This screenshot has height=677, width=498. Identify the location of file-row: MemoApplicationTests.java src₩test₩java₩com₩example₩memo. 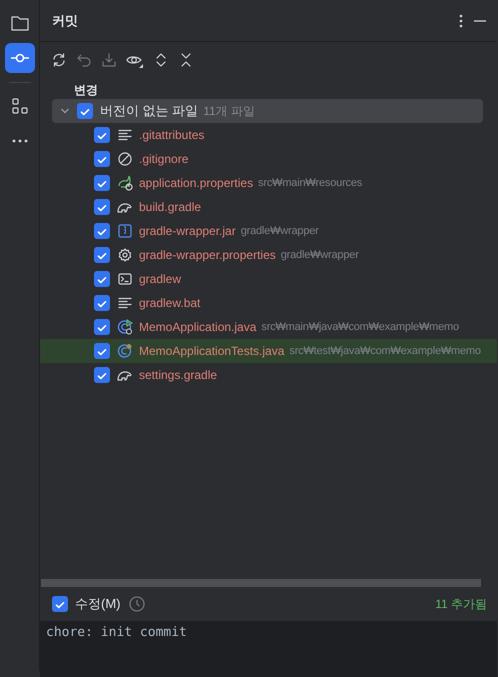
(268, 351).